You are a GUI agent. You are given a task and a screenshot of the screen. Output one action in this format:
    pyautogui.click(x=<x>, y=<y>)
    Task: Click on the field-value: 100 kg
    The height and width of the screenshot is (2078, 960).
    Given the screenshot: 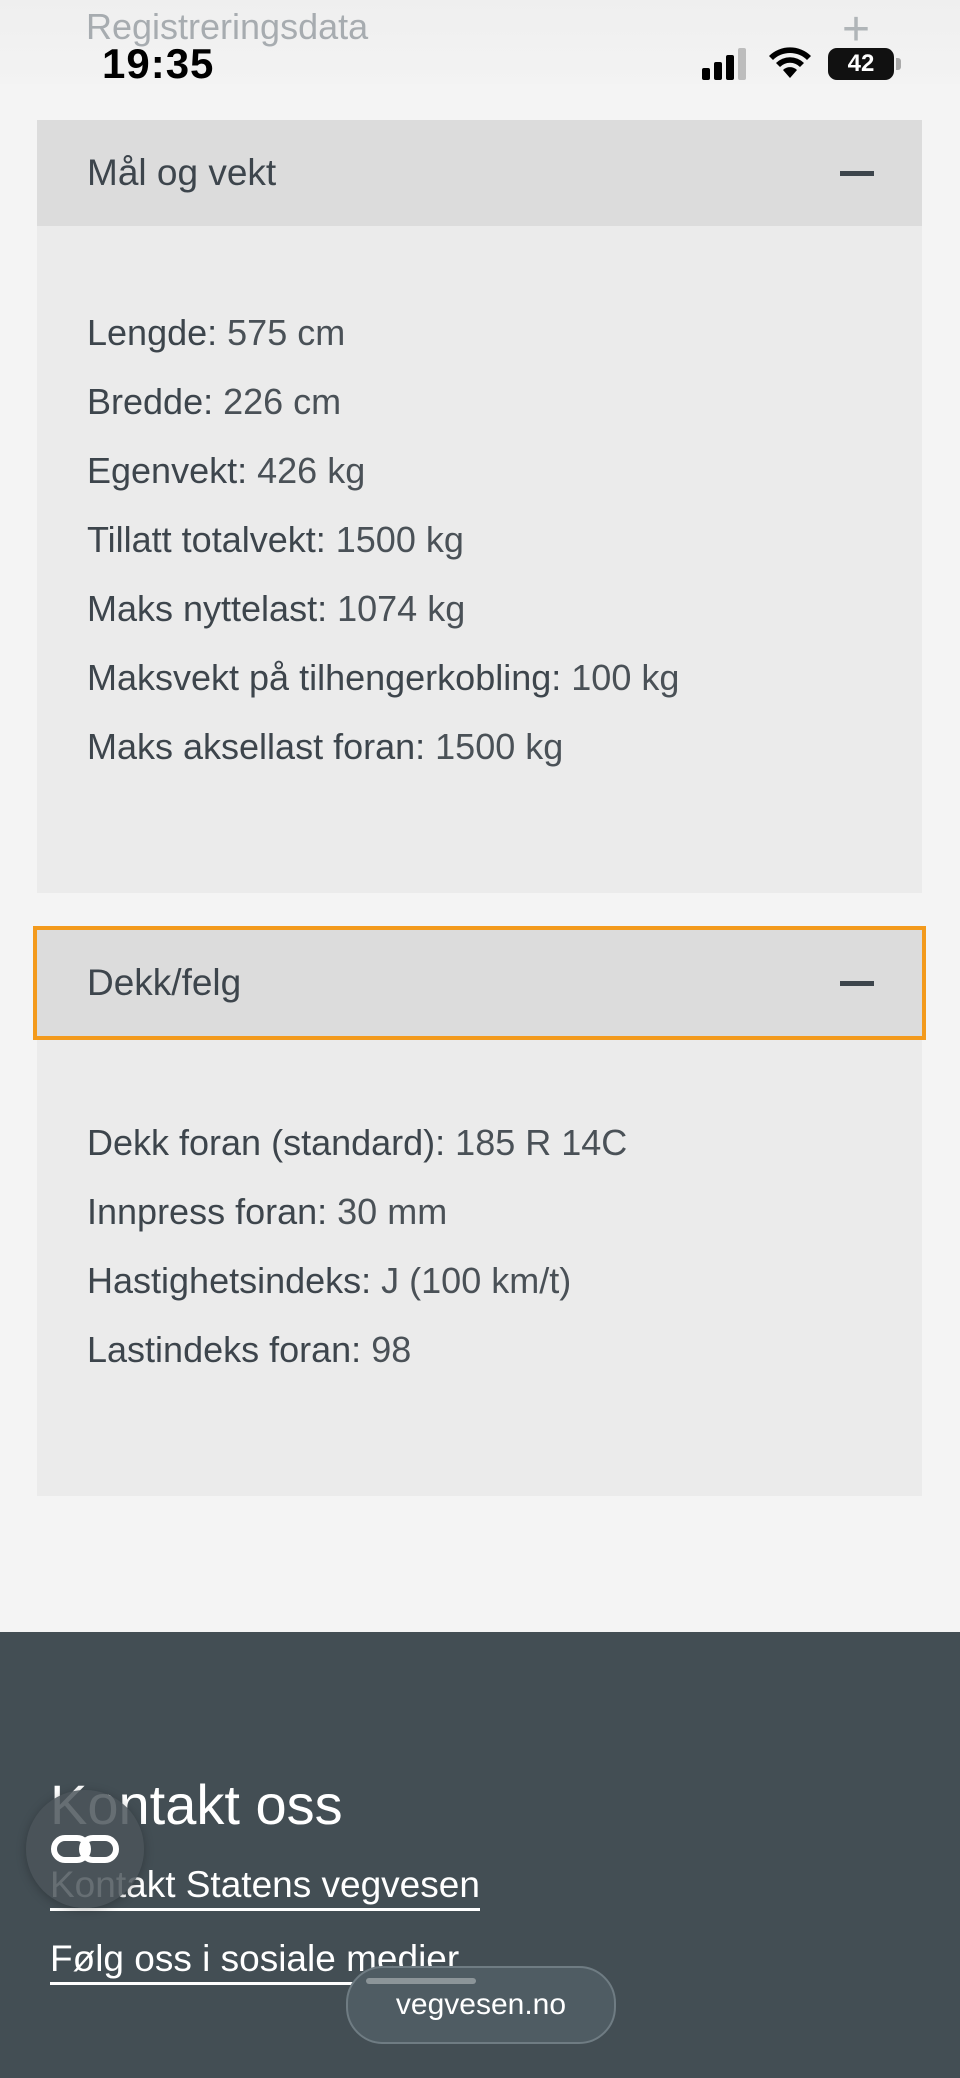 What is the action you would take?
    pyautogui.click(x=625, y=677)
    